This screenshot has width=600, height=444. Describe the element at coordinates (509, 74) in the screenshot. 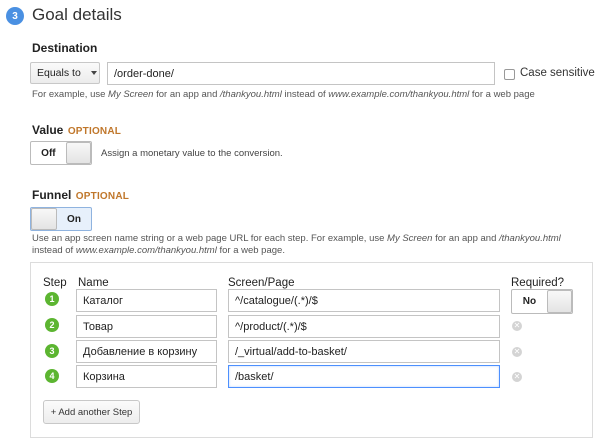

I see `case-sensitive-checkbox` at that location.